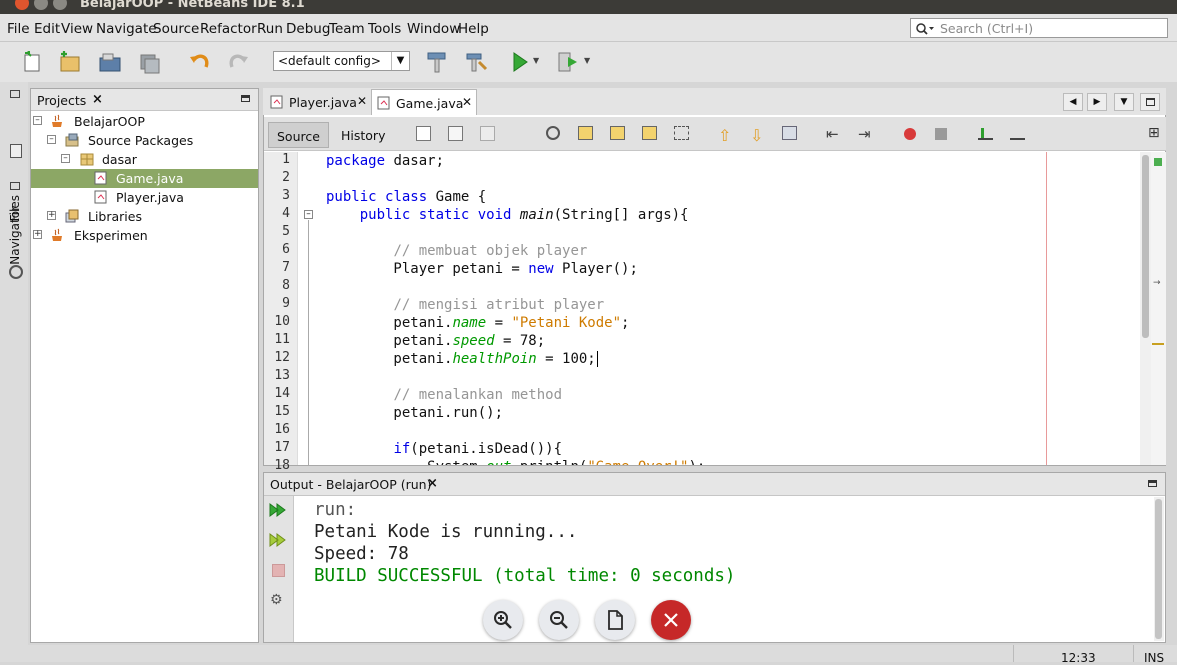  Describe the element at coordinates (832, 134) in the screenshot. I see `shift-left-icon: ⇤` at that location.